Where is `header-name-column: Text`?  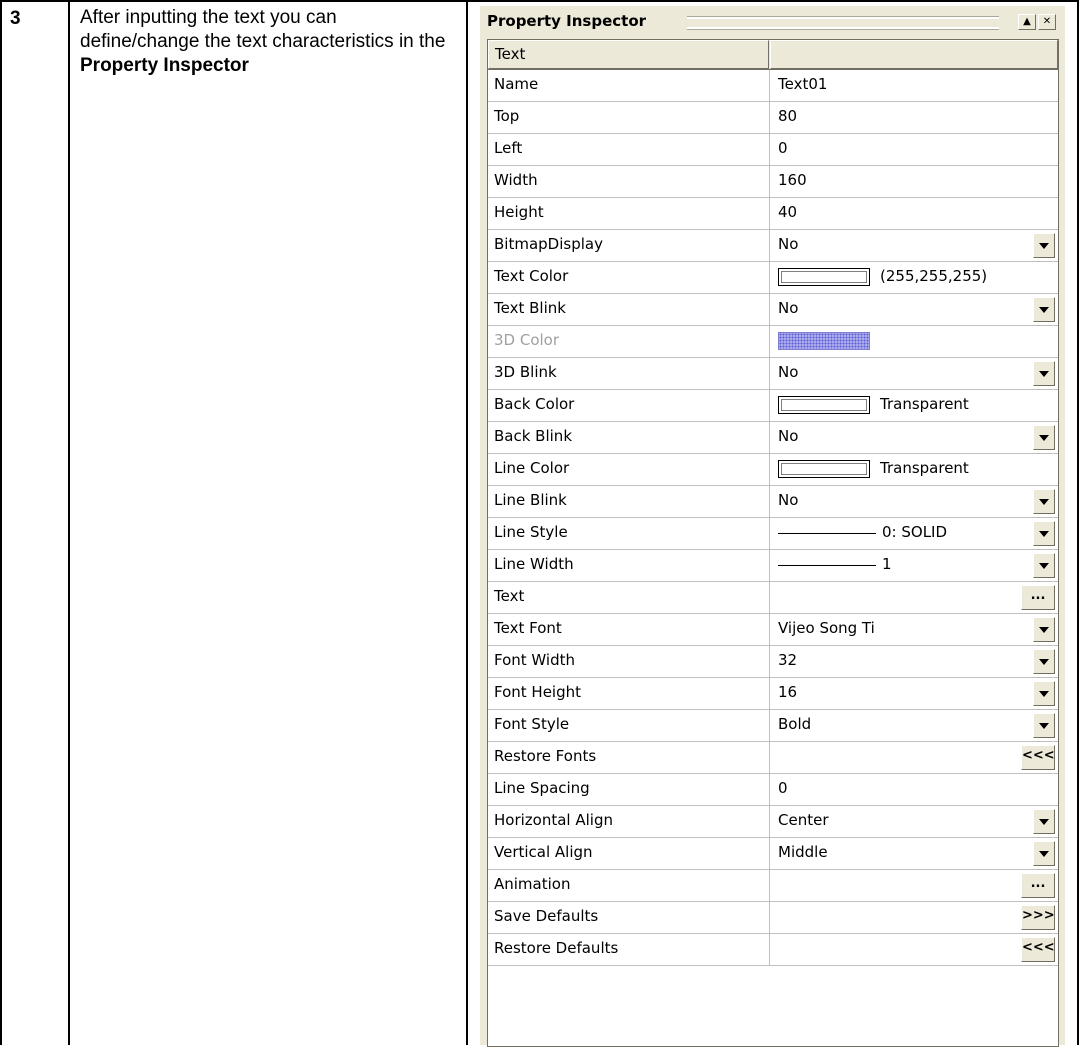 header-name-column: Text is located at coordinates (628, 54).